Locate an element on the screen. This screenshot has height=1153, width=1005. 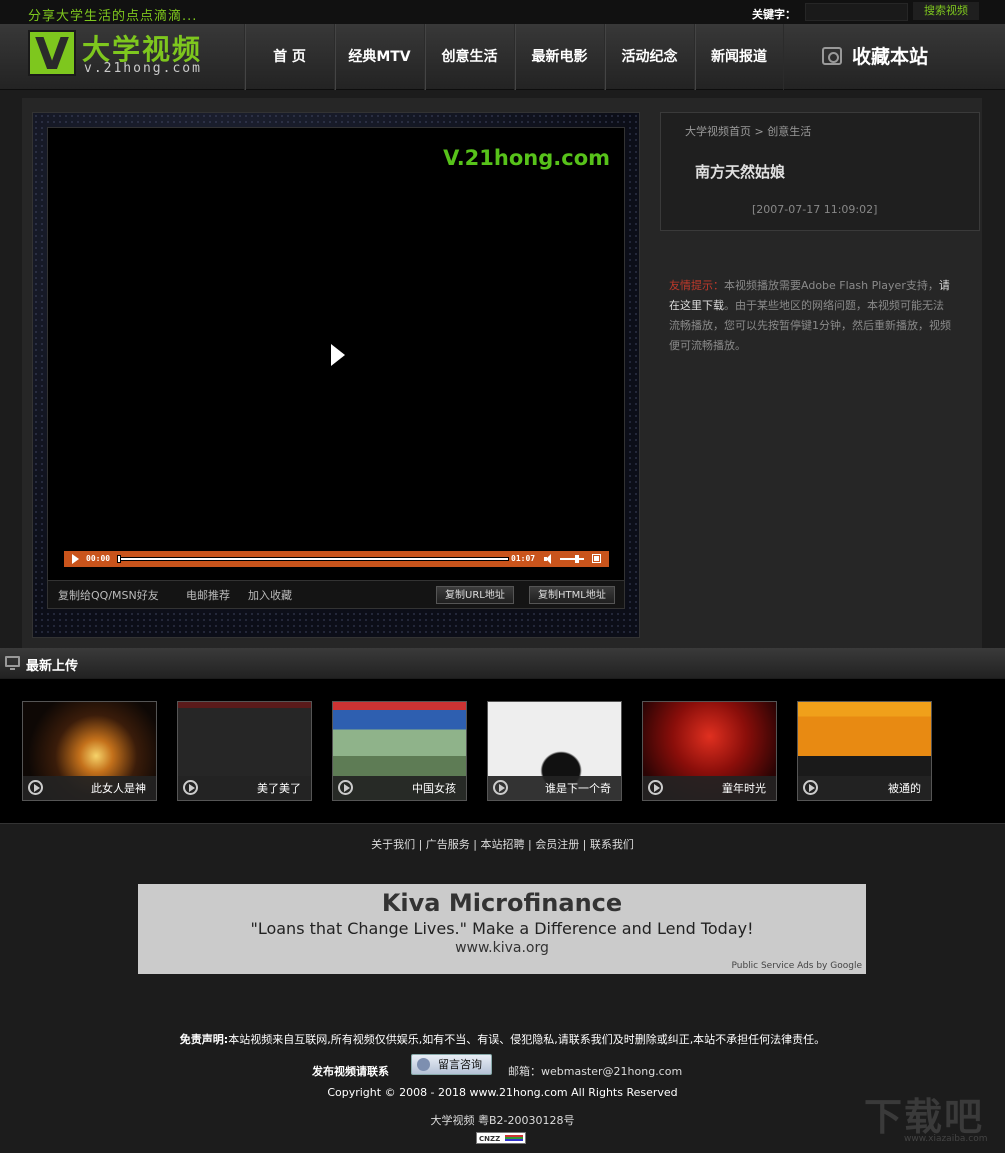
breadcrumb-home: 大学视频首页 is located at coordinates (718, 131).